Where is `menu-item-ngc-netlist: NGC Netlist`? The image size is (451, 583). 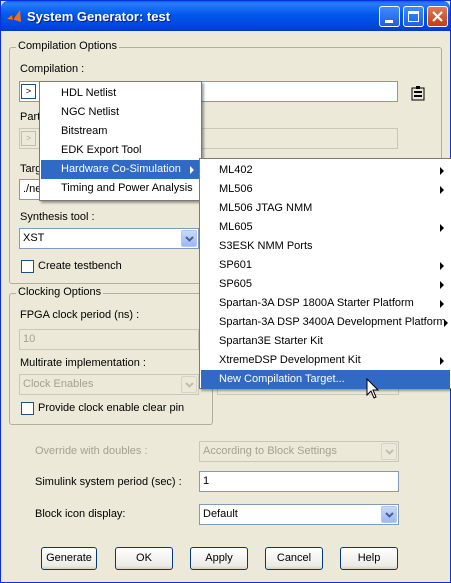
menu-item-ngc-netlist: NGC Netlist is located at coordinates (120, 112).